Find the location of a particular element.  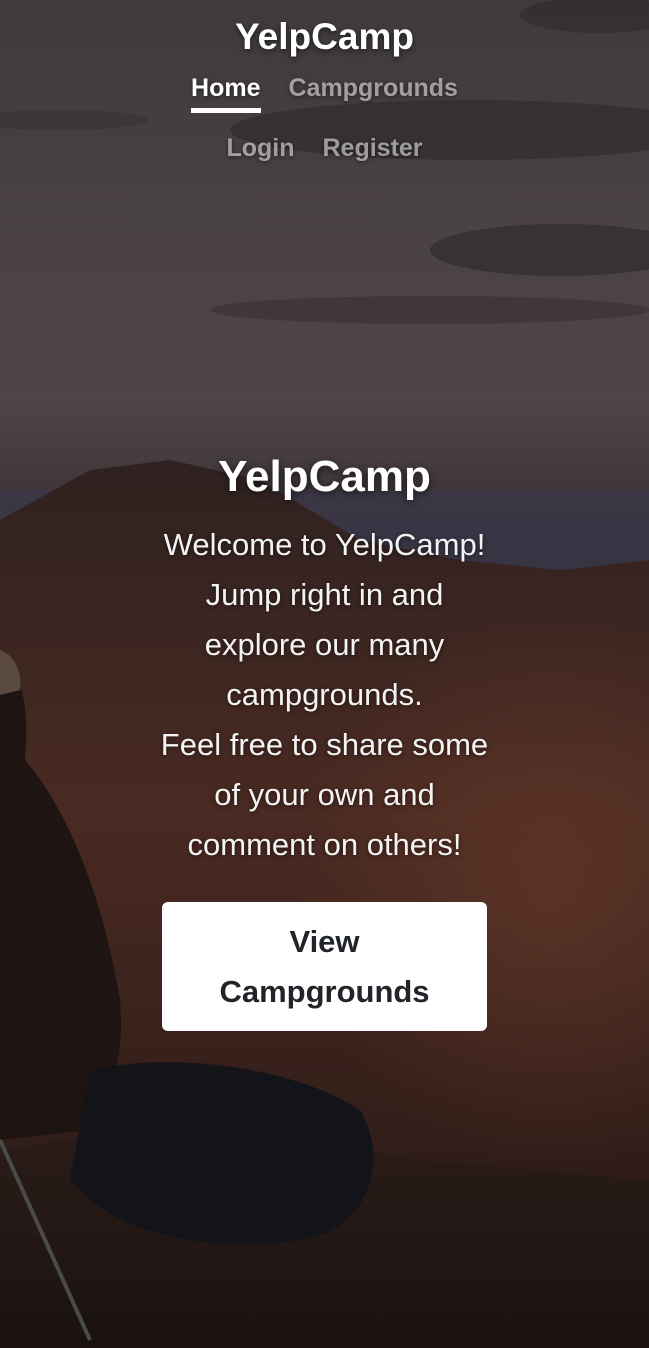

navbar-brand: YelpCamp is located at coordinates (324, 37).